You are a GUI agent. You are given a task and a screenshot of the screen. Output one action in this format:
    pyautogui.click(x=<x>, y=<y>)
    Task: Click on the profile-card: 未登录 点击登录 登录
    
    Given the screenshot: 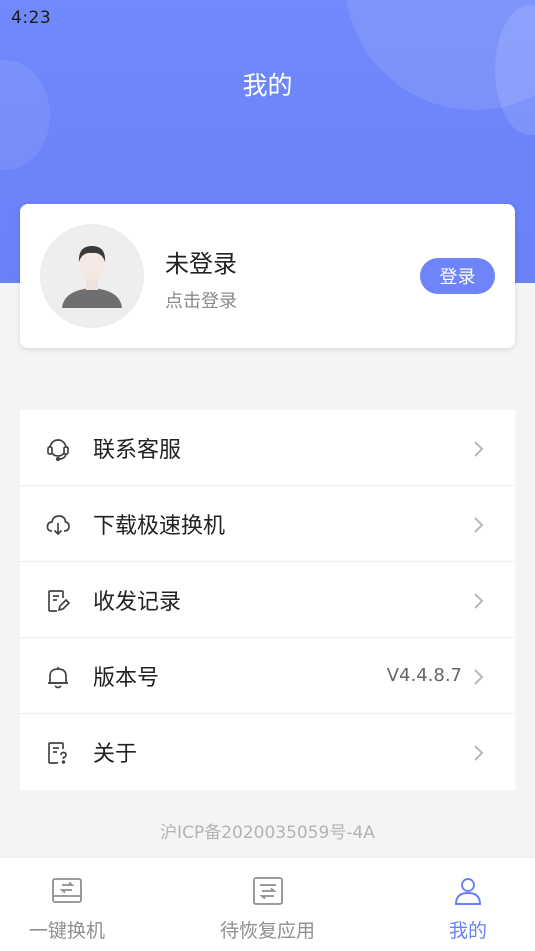 What is the action you would take?
    pyautogui.click(x=267, y=276)
    